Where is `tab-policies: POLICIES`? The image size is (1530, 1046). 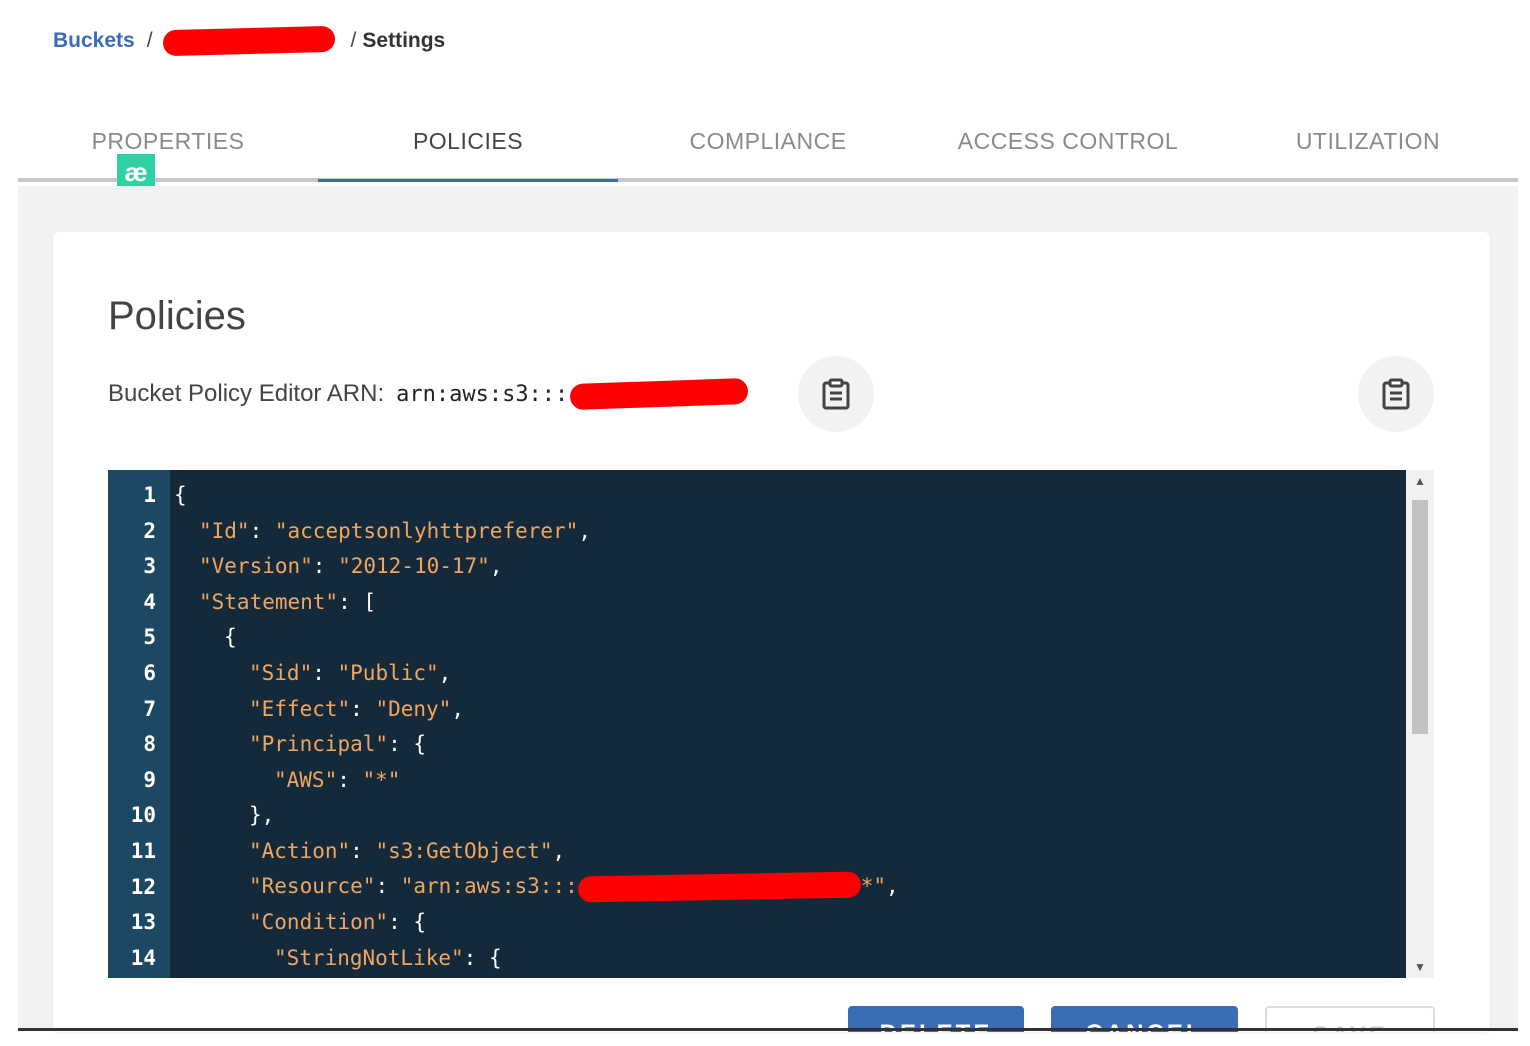 tab-policies: POLICIES is located at coordinates (468, 144).